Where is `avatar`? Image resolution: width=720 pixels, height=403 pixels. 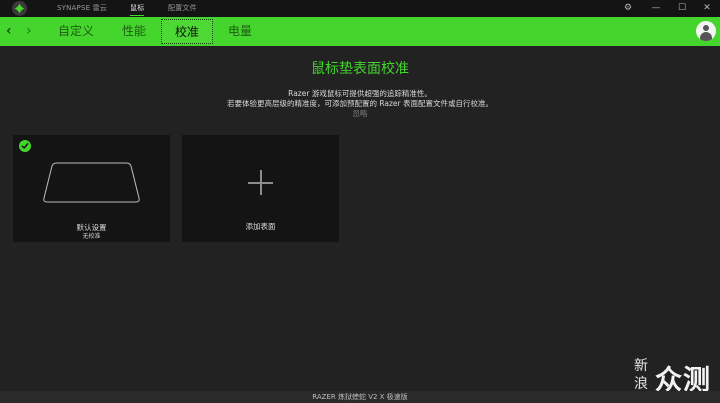 avatar is located at coordinates (706, 31).